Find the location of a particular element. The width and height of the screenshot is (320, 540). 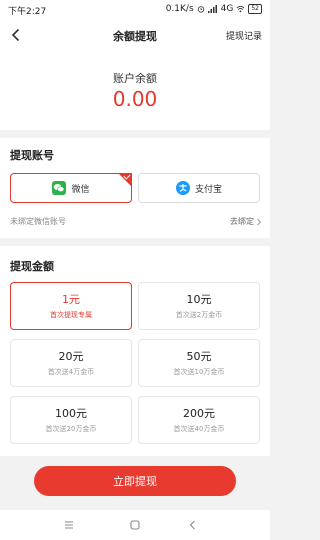

amount-desc: 首次送10万金币 is located at coordinates (199, 372).